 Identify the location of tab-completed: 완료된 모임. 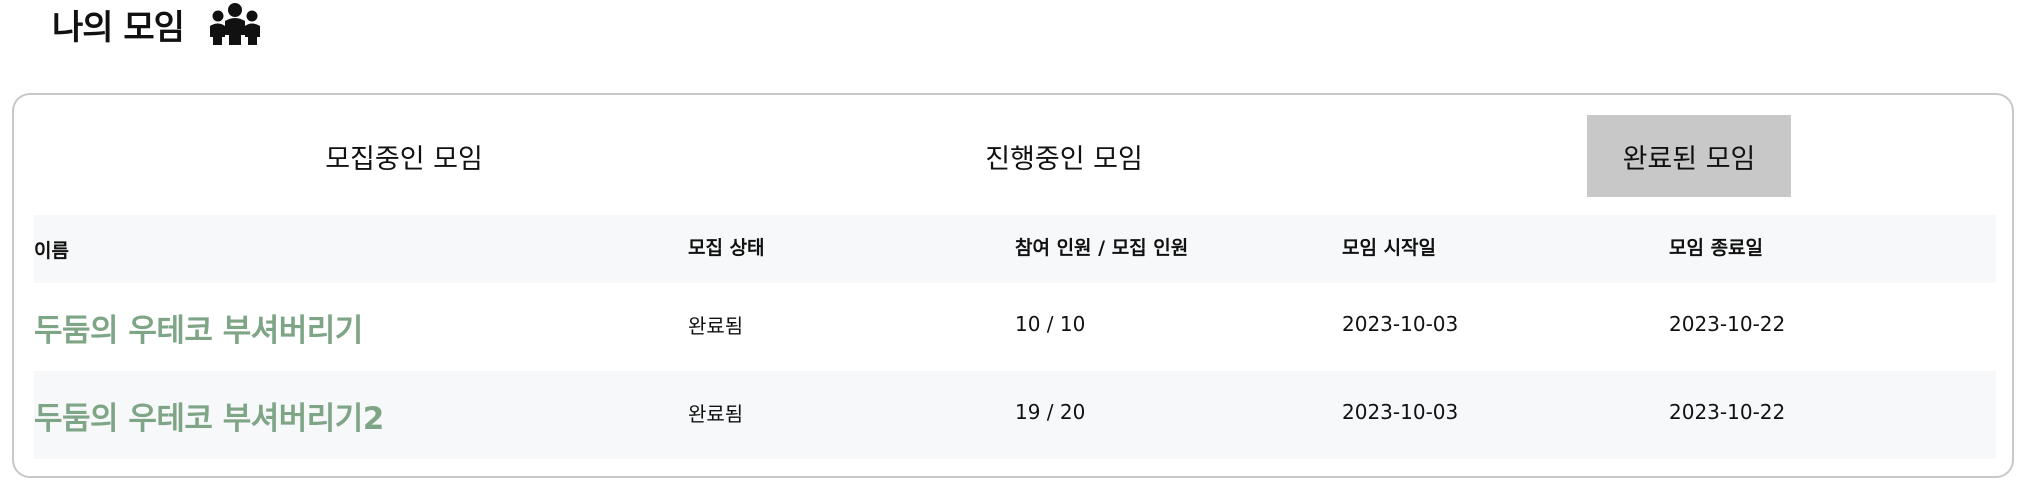
(1689, 156).